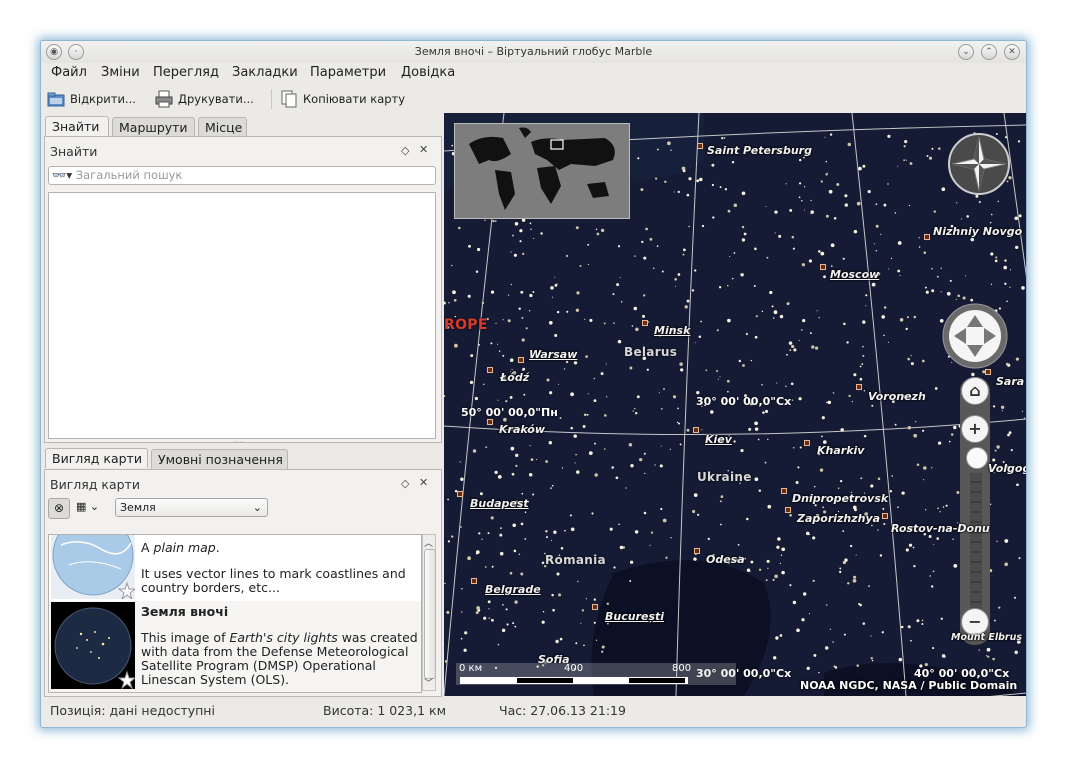 The height and width of the screenshot is (767, 1066). I want to click on tab-place: Місце, so click(222, 127).